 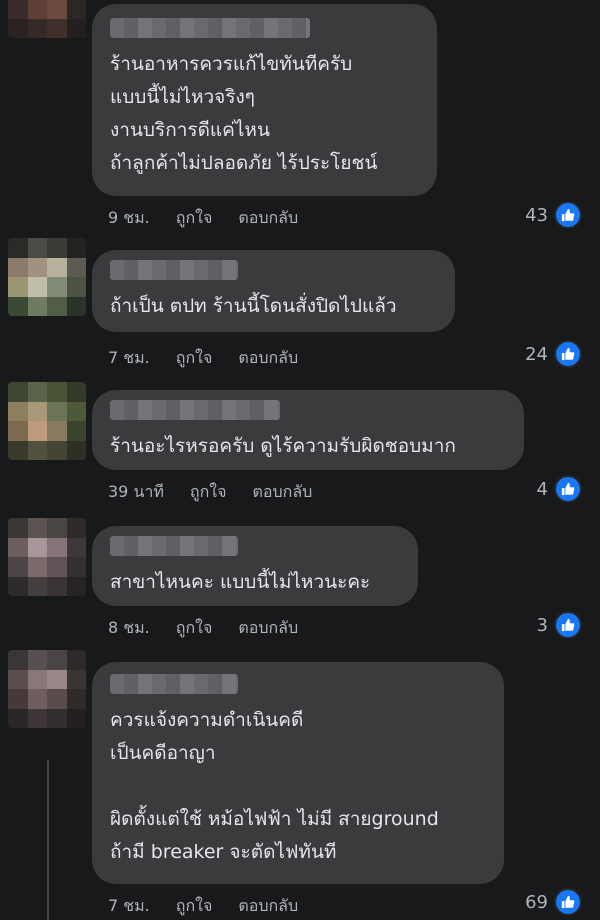 What do you see at coordinates (542, 625) in the screenshot?
I see `like-count: 3` at bounding box center [542, 625].